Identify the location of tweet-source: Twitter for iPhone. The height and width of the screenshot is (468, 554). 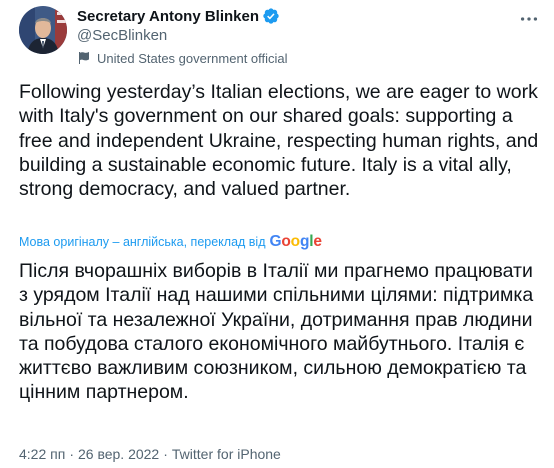
(226, 454).